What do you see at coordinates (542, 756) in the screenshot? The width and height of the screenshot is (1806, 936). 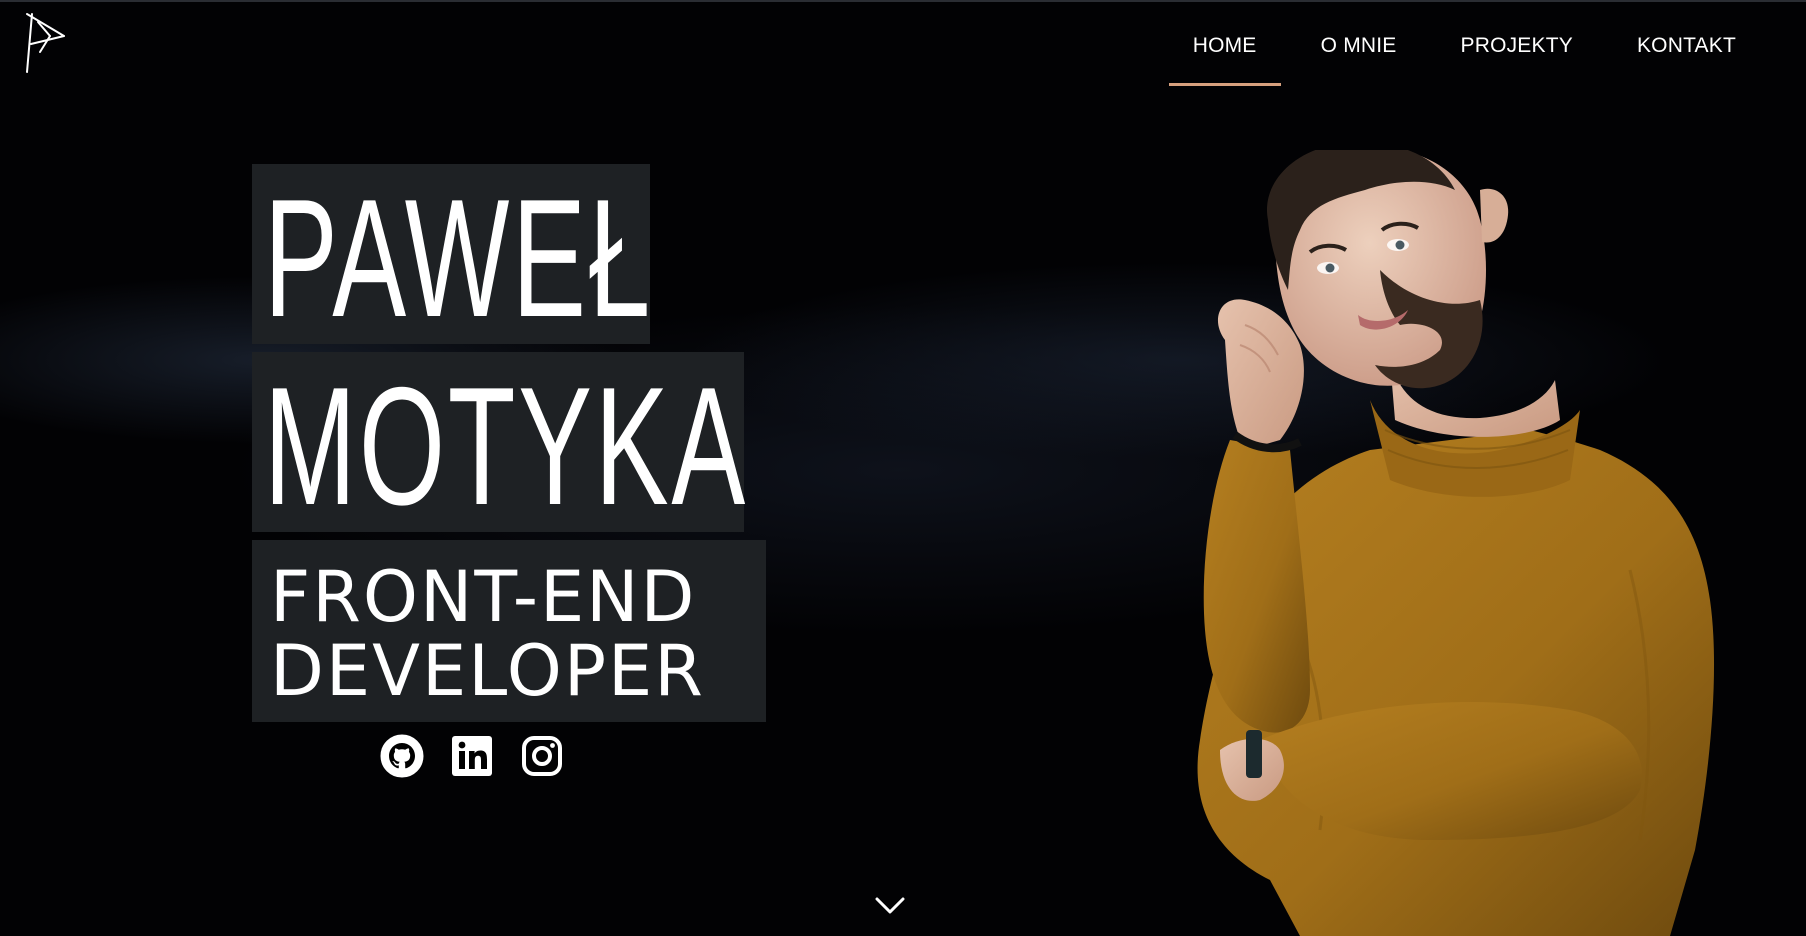 I see `instagram-icon` at bounding box center [542, 756].